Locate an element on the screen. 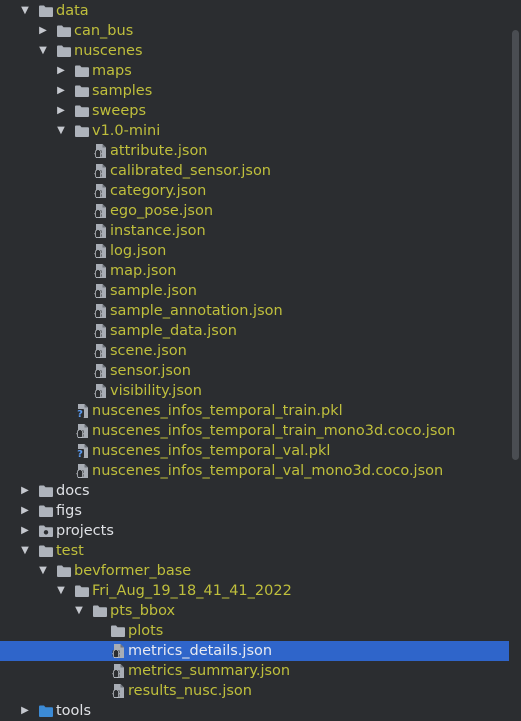 This screenshot has height=721, width=521. tree-row-maps: ▶ maps is located at coordinates (254, 71).